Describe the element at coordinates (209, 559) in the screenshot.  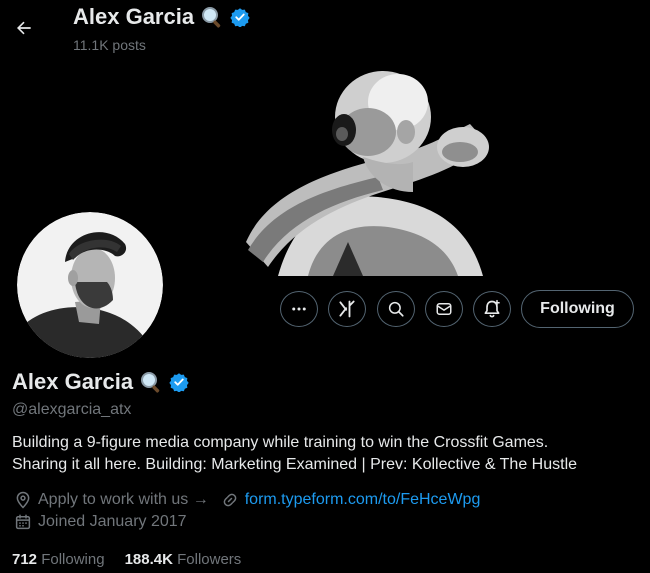
I see `followers-label: Followers` at that location.